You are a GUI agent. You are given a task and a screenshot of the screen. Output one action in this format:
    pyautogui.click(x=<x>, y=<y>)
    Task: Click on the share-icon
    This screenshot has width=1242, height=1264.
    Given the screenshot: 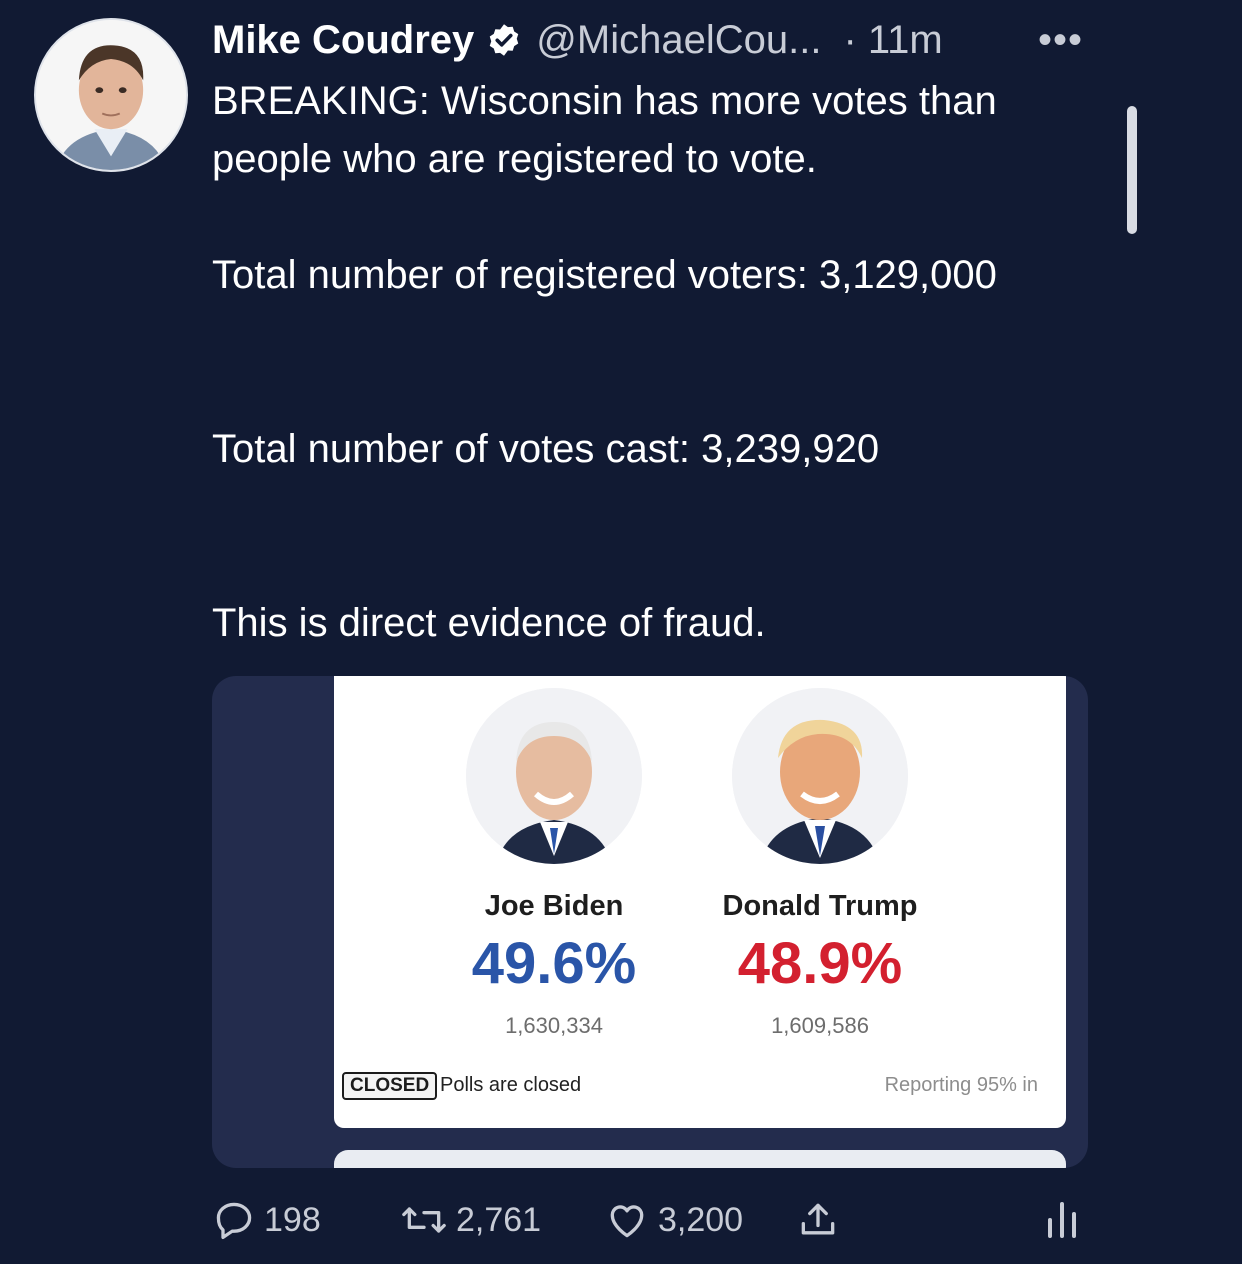 What is the action you would take?
    pyautogui.click(x=818, y=1220)
    